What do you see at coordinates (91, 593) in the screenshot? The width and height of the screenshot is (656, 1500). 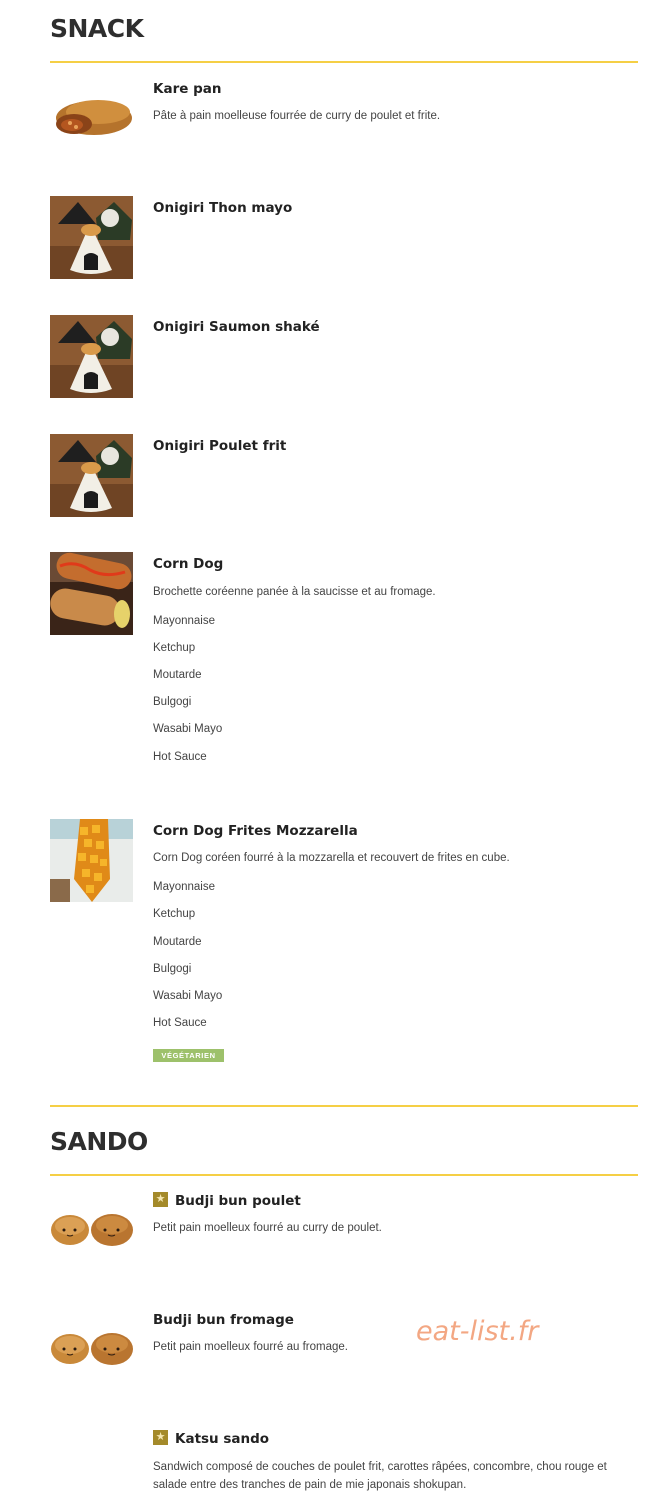 I see `corn-dog-image` at bounding box center [91, 593].